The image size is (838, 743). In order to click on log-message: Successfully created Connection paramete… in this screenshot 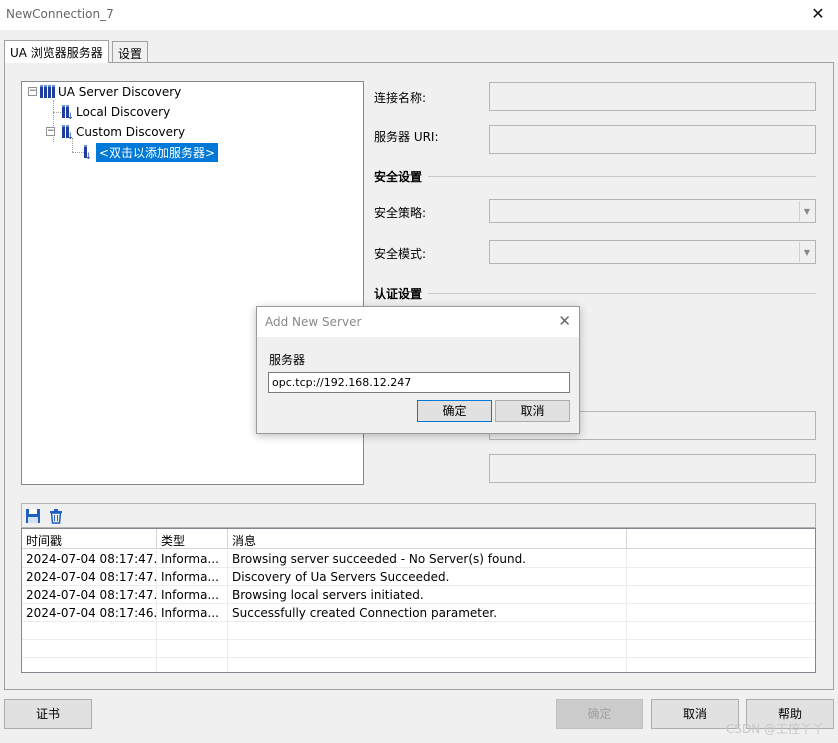, I will do `click(427, 613)`.